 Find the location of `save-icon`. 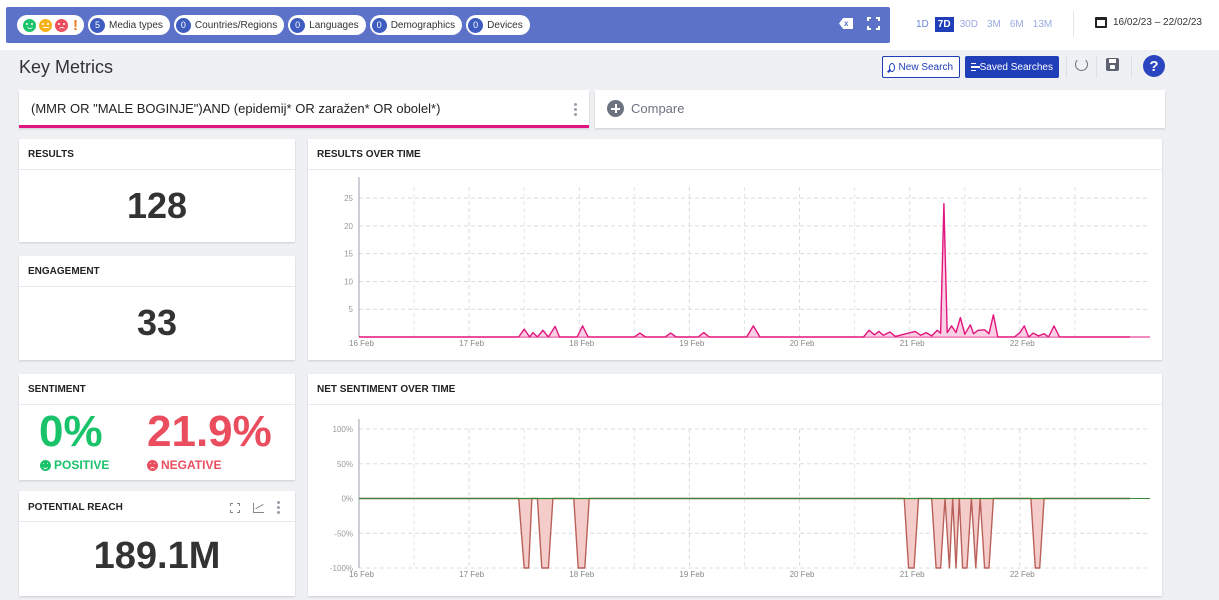

save-icon is located at coordinates (1112, 64).